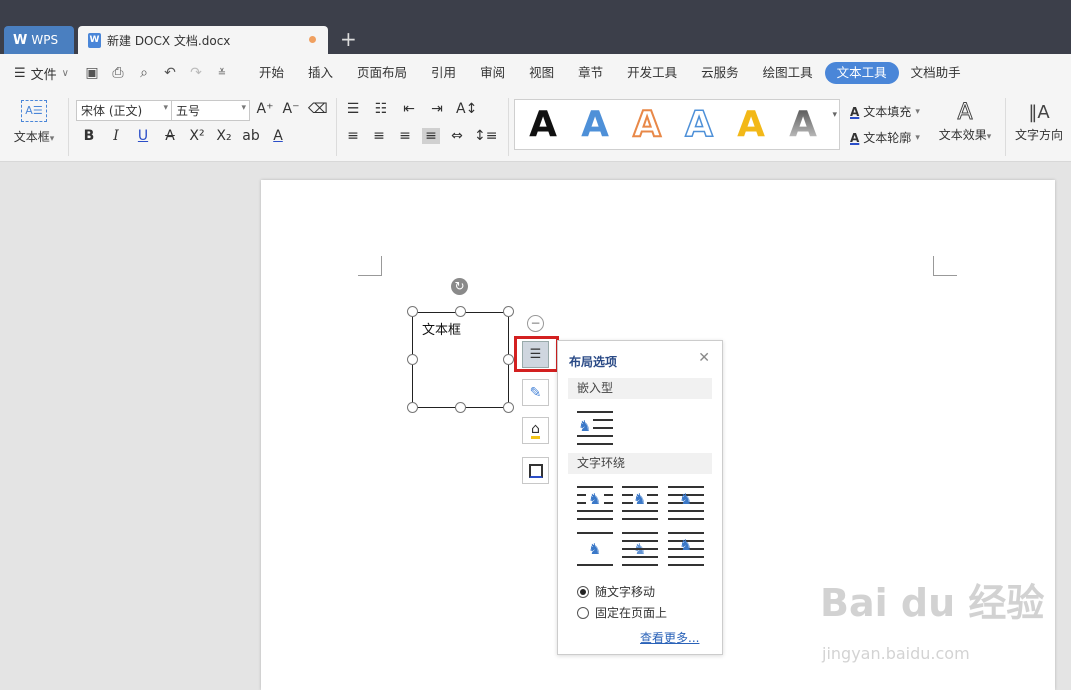 This screenshot has width=1071, height=690. What do you see at coordinates (460, 311) in the screenshot?
I see `resize-handle-top` at bounding box center [460, 311].